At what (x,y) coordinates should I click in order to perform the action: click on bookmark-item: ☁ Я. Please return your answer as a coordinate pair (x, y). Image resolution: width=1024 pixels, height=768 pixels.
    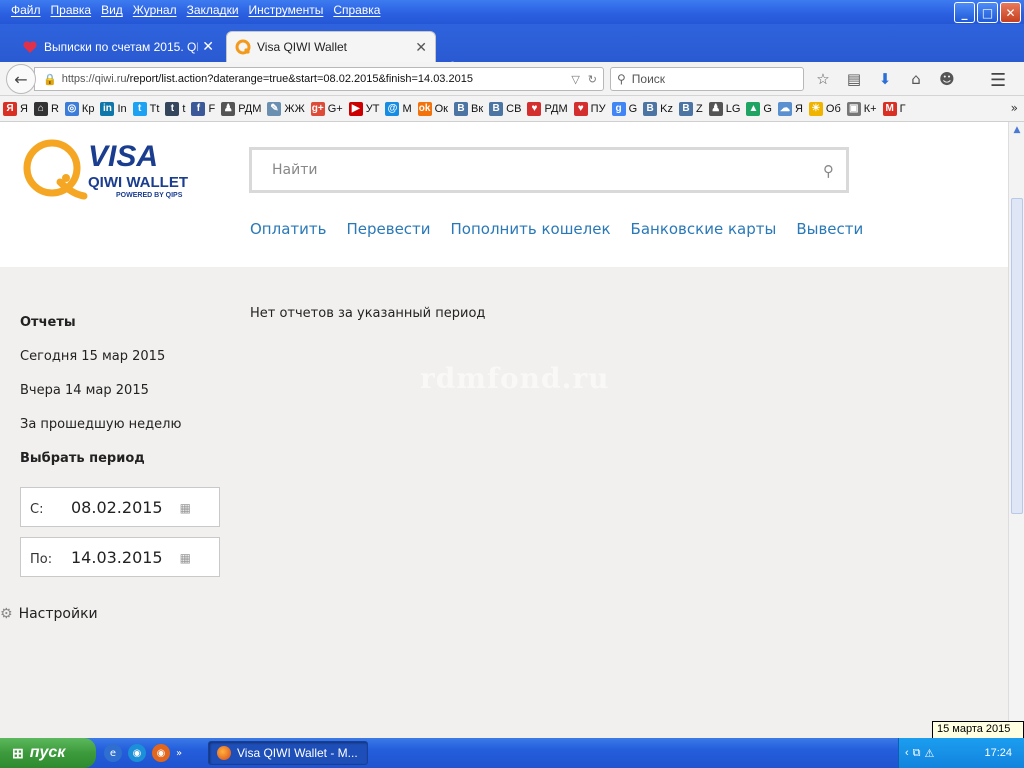
    Looking at the image, I should click on (790, 108).